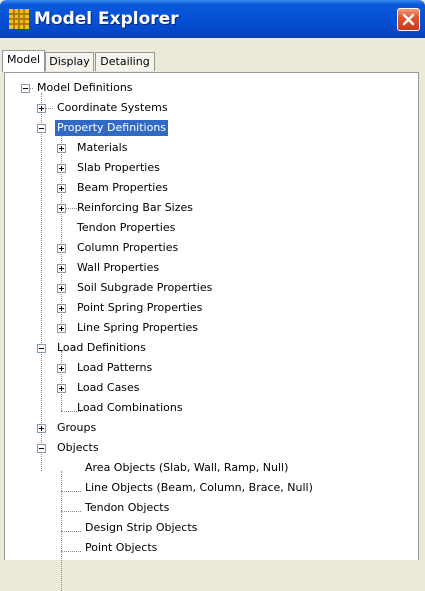 This screenshot has width=425, height=591. What do you see at coordinates (126, 228) in the screenshot?
I see `tree-node-tendon-properties: Tendon Properties` at bounding box center [126, 228].